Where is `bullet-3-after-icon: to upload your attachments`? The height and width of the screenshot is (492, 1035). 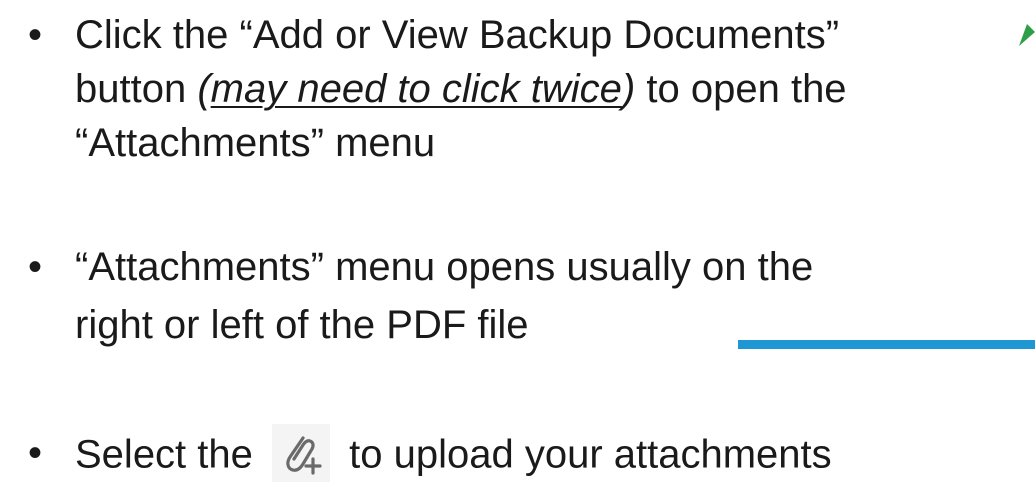 bullet-3-after-icon: to upload your attachments is located at coordinates (585, 454).